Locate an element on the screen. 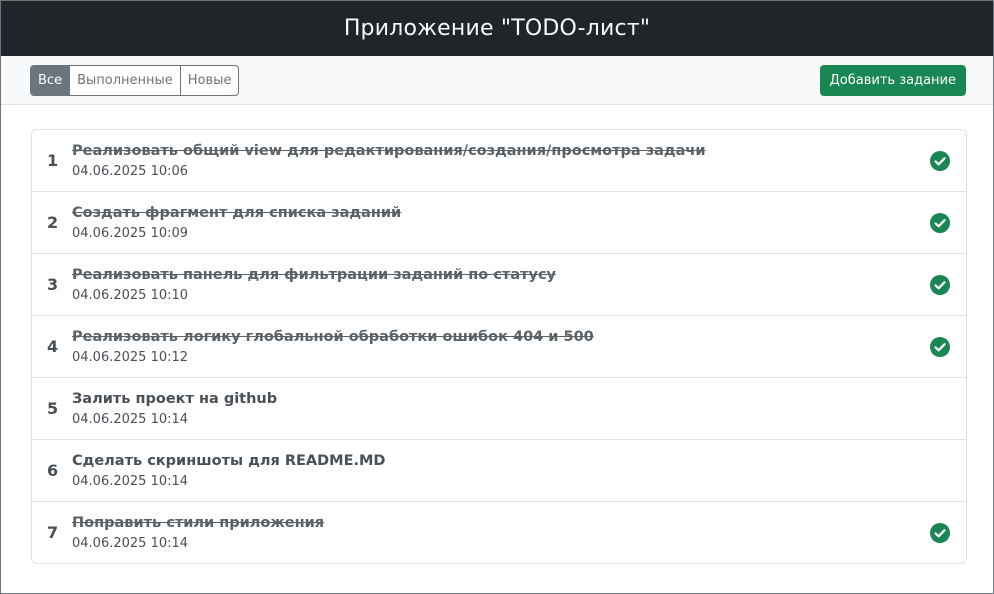  task-number: 1 is located at coordinates (53, 160).